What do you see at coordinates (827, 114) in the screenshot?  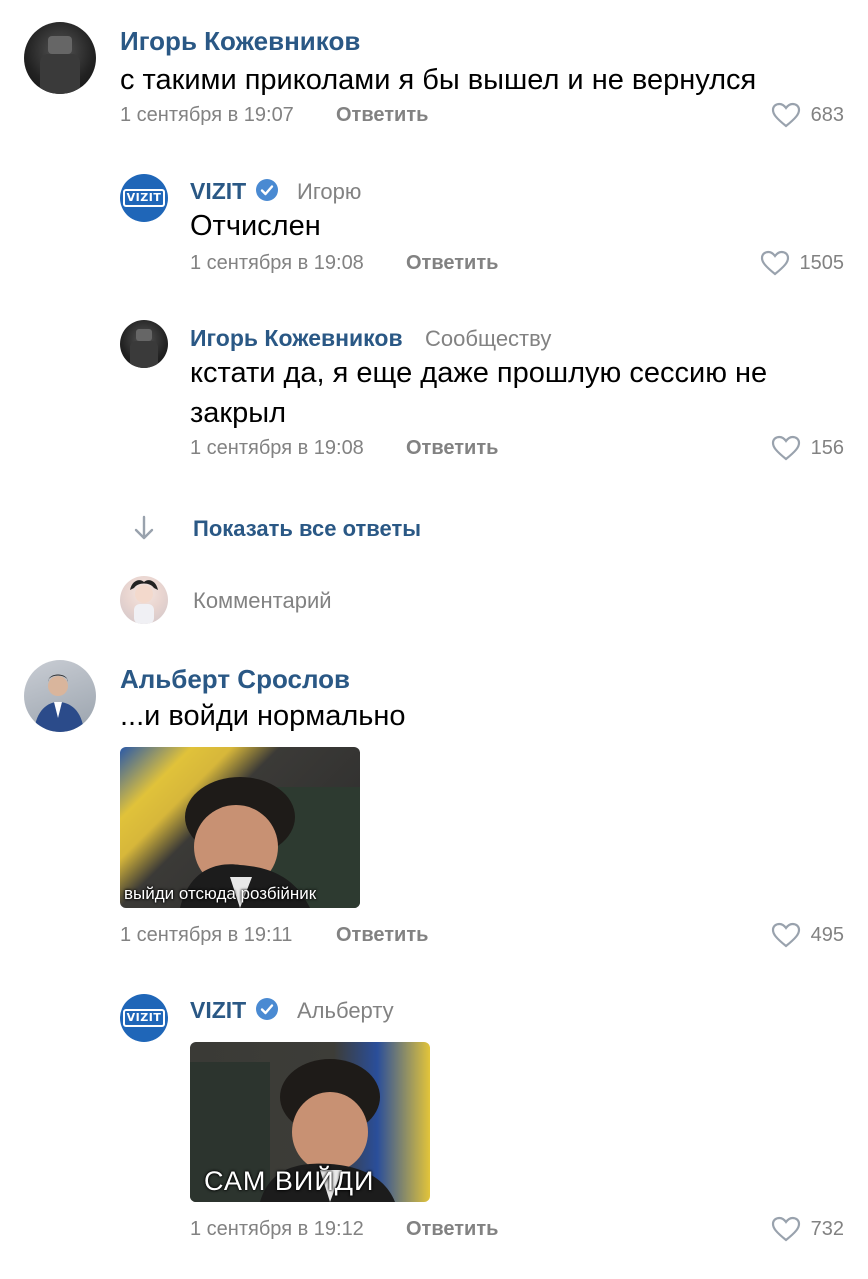 I see `like-count: 683` at bounding box center [827, 114].